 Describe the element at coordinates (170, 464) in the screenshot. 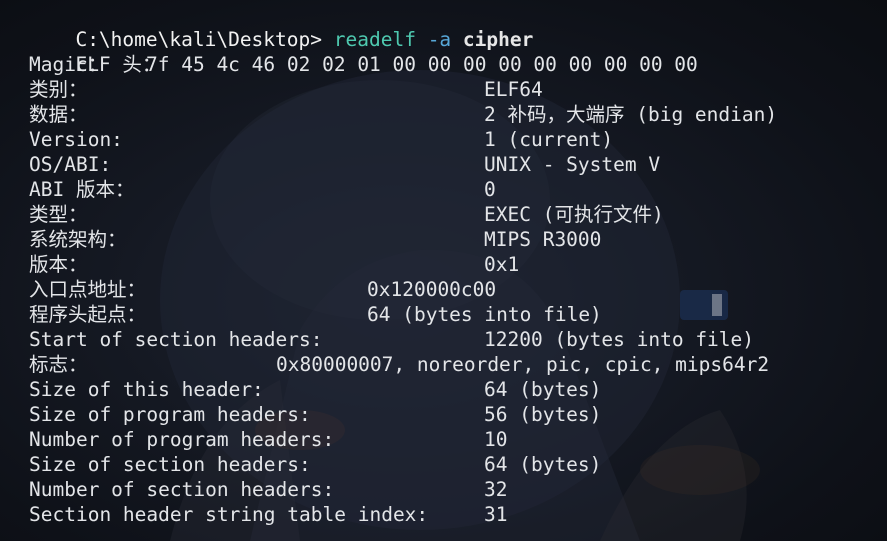

I see `field-label: Size of section headers:` at that location.